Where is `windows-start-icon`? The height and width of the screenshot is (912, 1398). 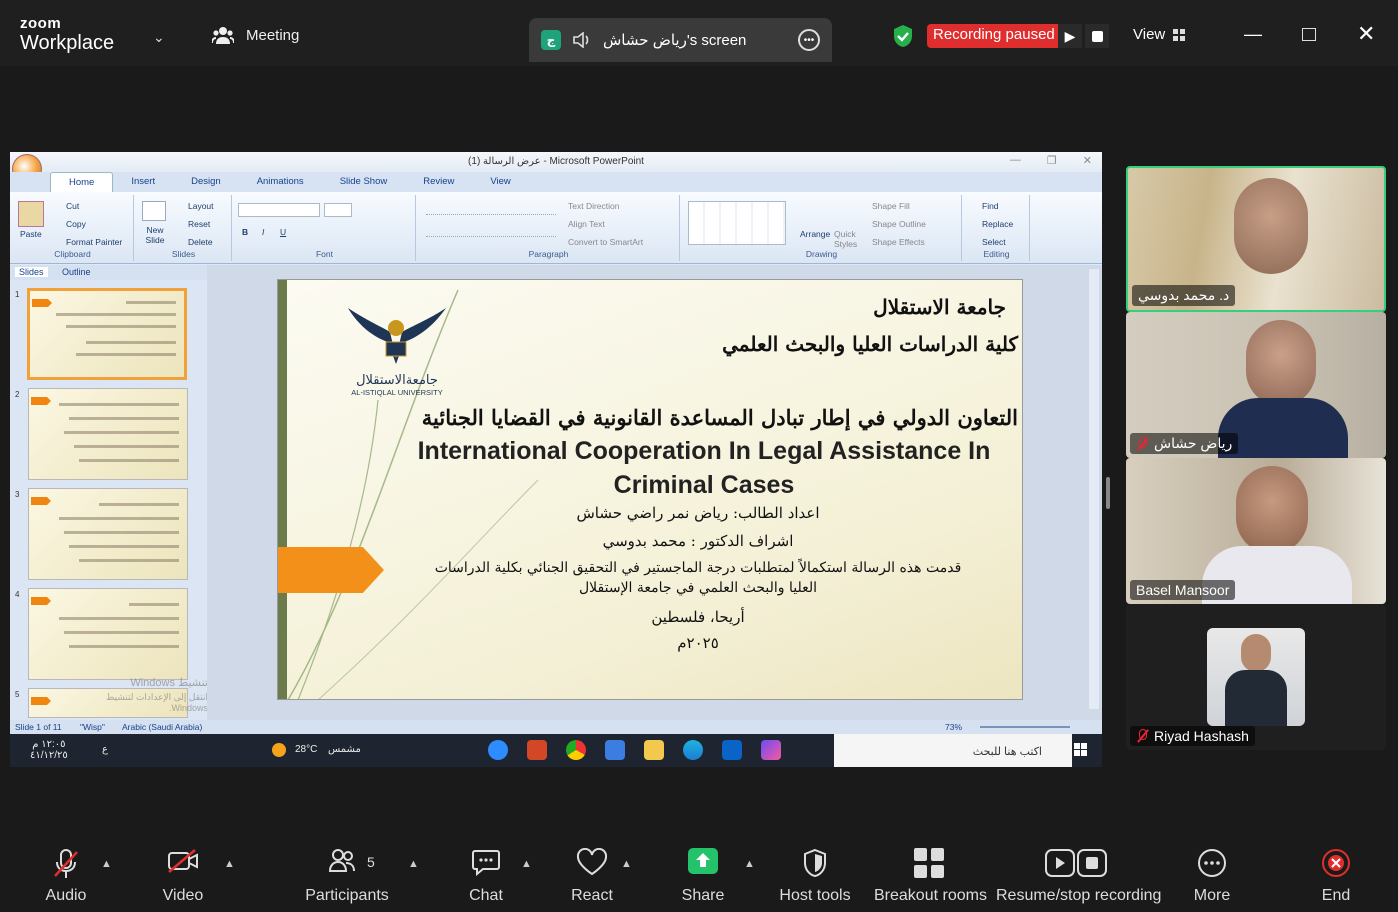
windows-start-icon is located at coordinates (1080, 749).